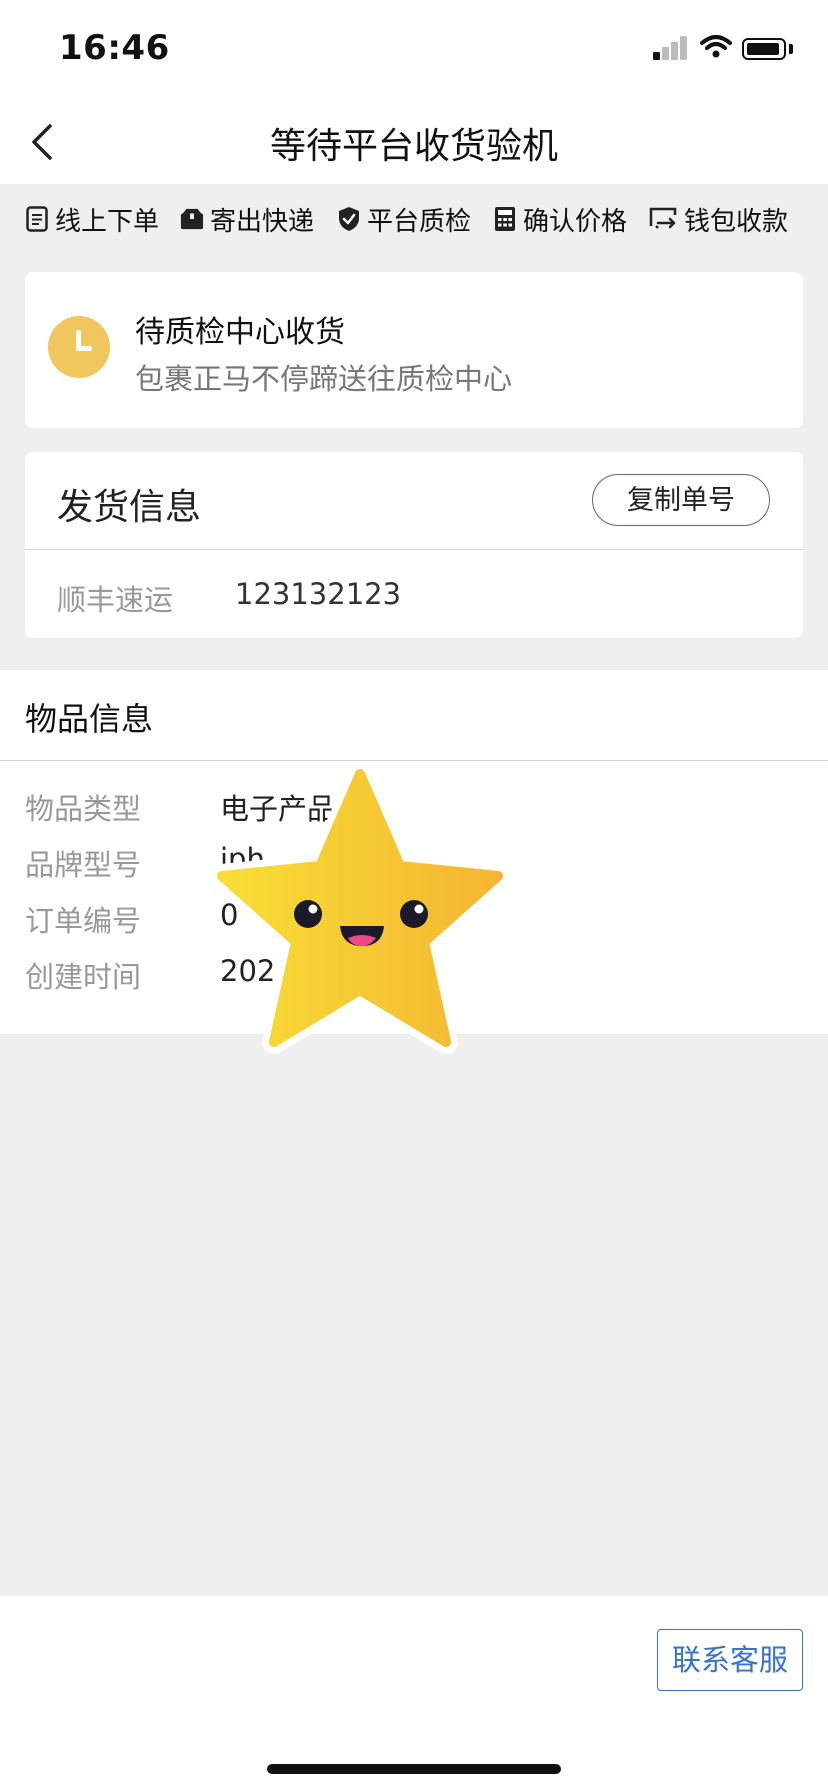  I want to click on item-type-label: 物品类型, so click(83, 809).